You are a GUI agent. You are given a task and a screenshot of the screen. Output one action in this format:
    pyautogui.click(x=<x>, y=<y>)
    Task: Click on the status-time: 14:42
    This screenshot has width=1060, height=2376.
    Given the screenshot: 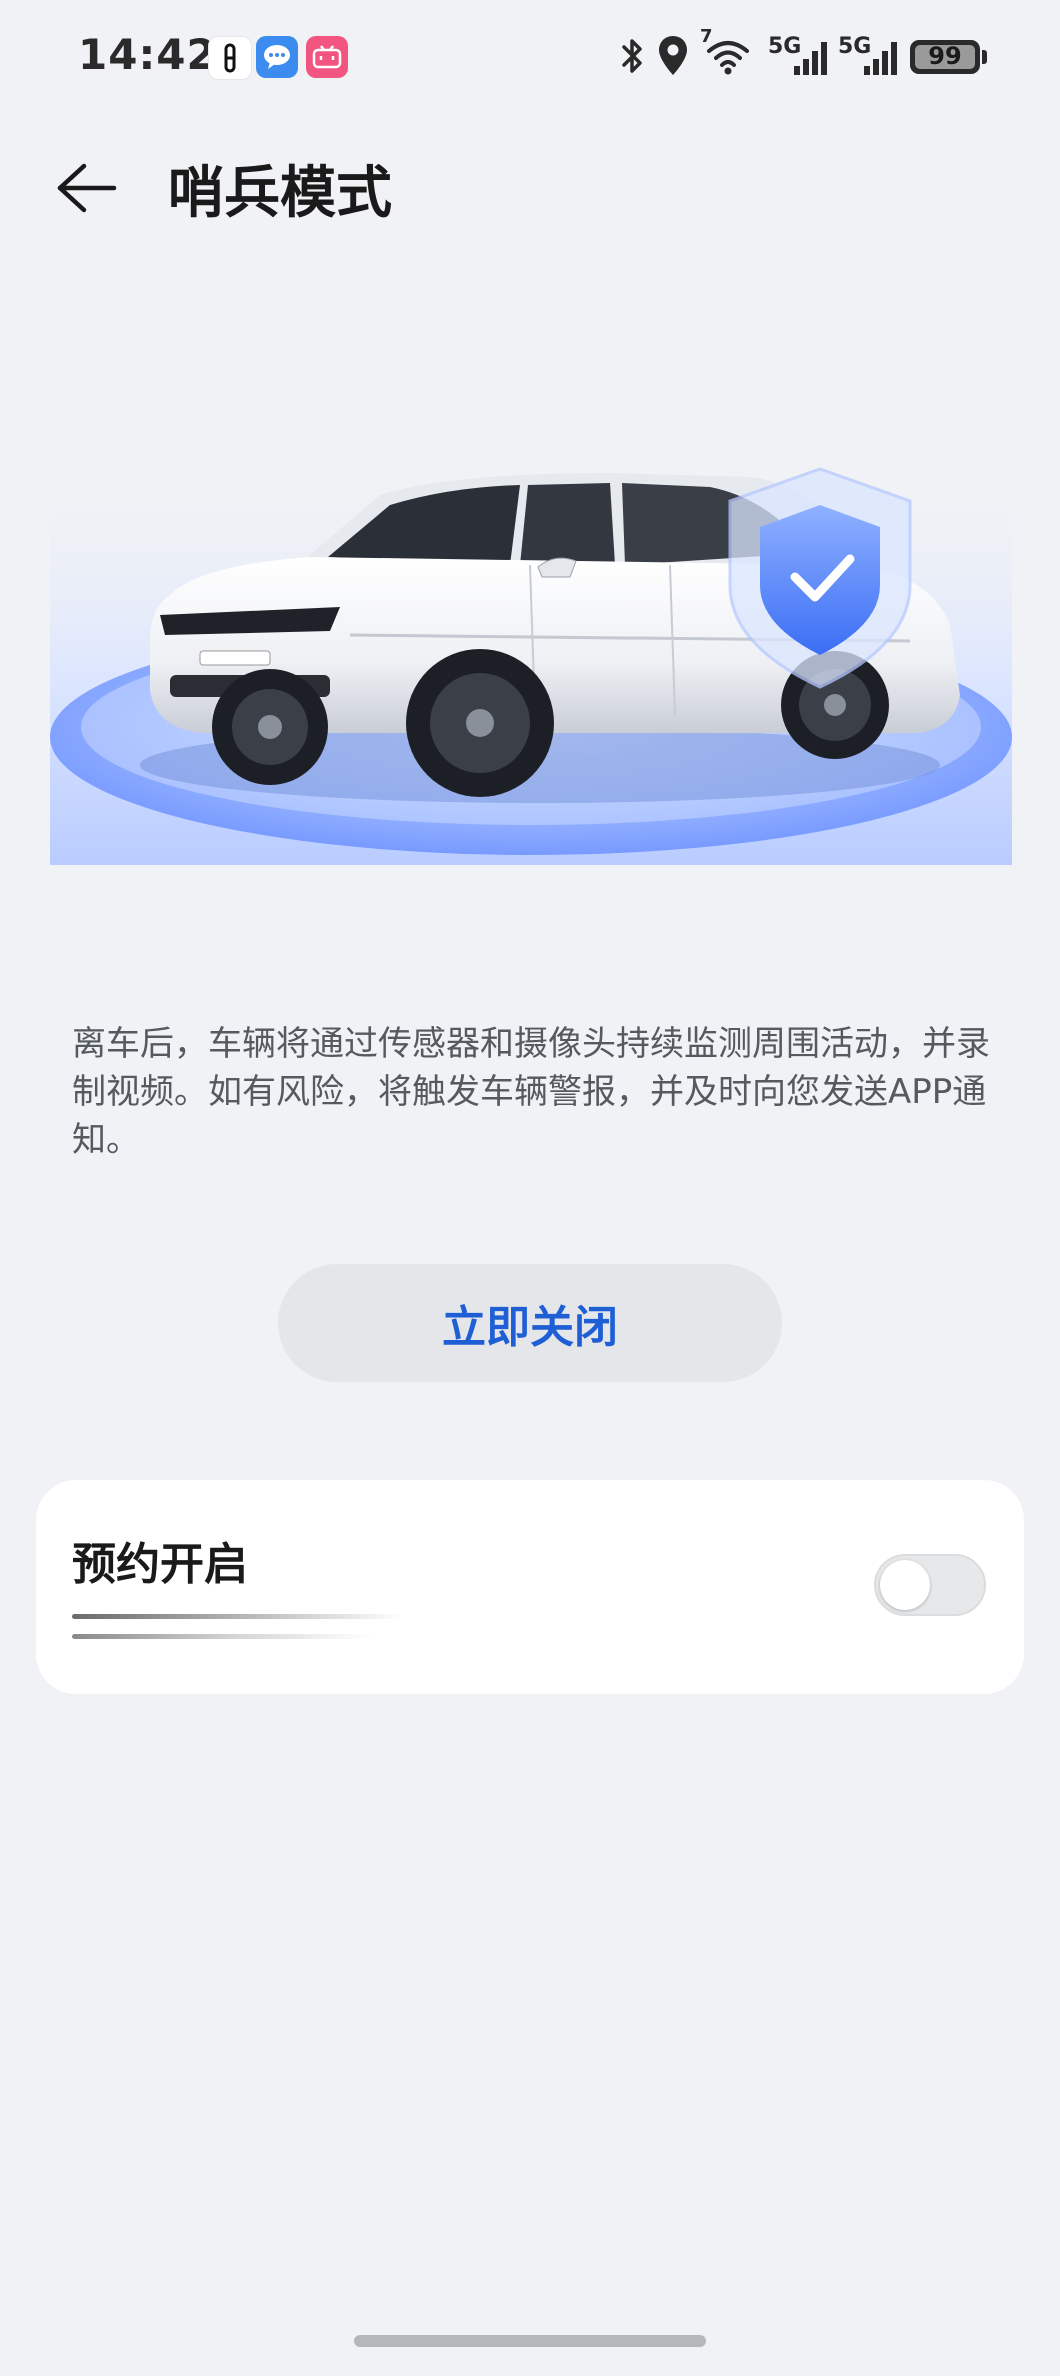 What is the action you would take?
    pyautogui.click(x=147, y=54)
    